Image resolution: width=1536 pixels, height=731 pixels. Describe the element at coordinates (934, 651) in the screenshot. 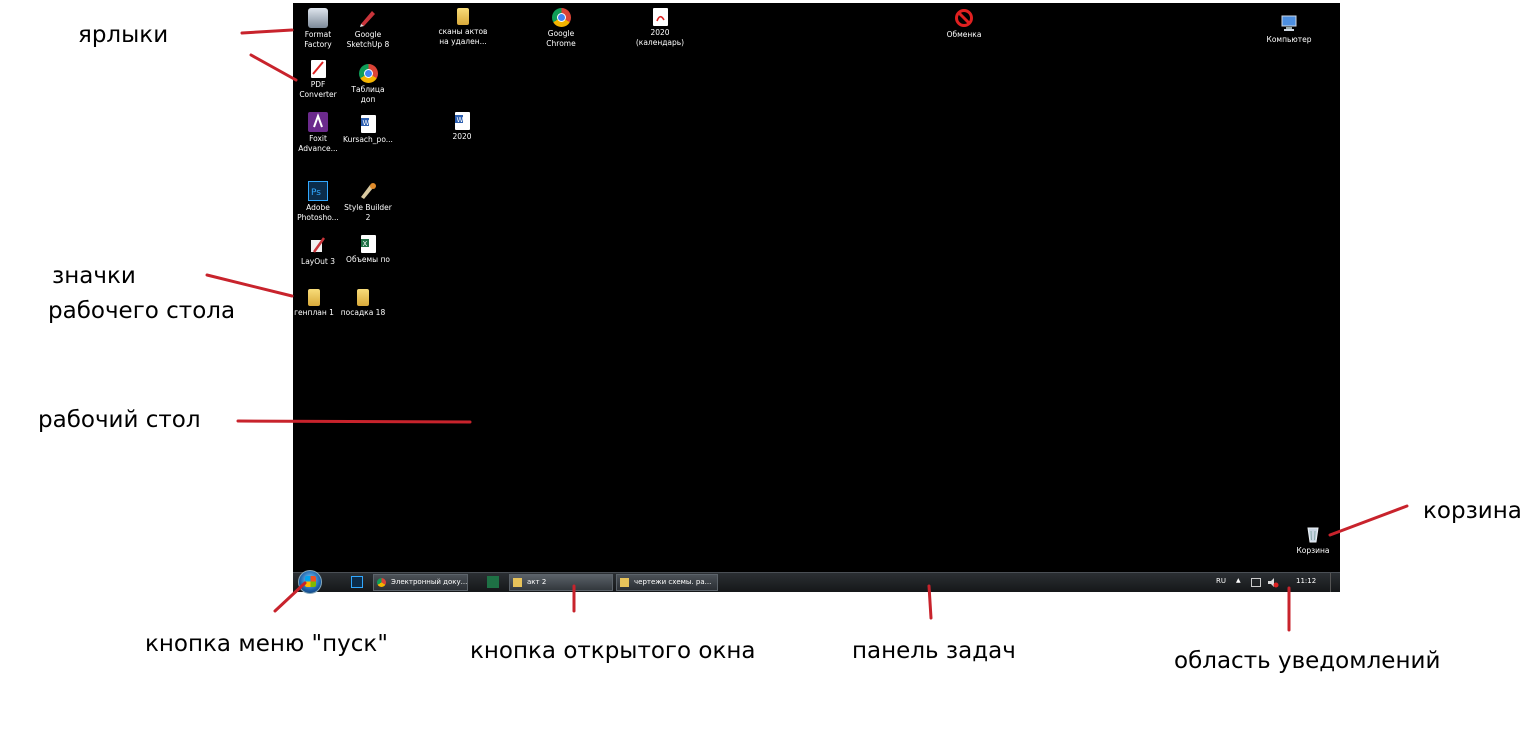

I see `annotation-taskbar: панель задач` at that location.